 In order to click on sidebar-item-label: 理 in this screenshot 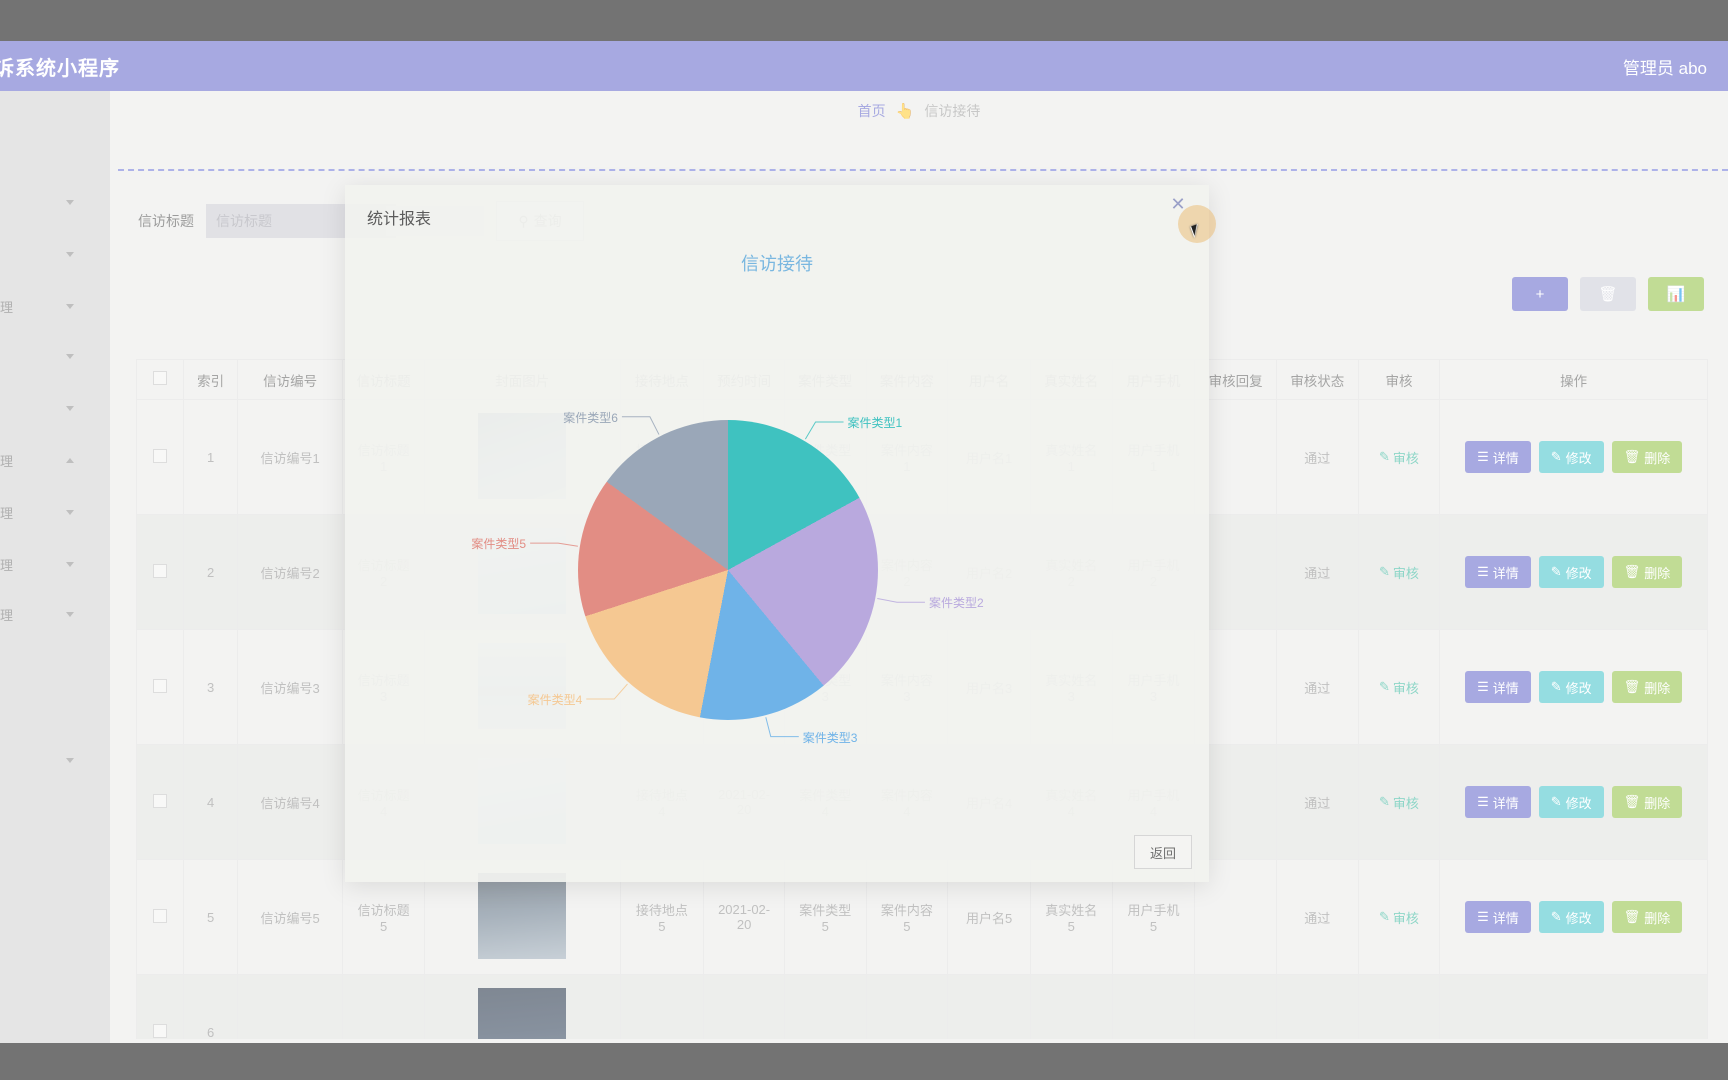, I will do `click(7, 461)`.